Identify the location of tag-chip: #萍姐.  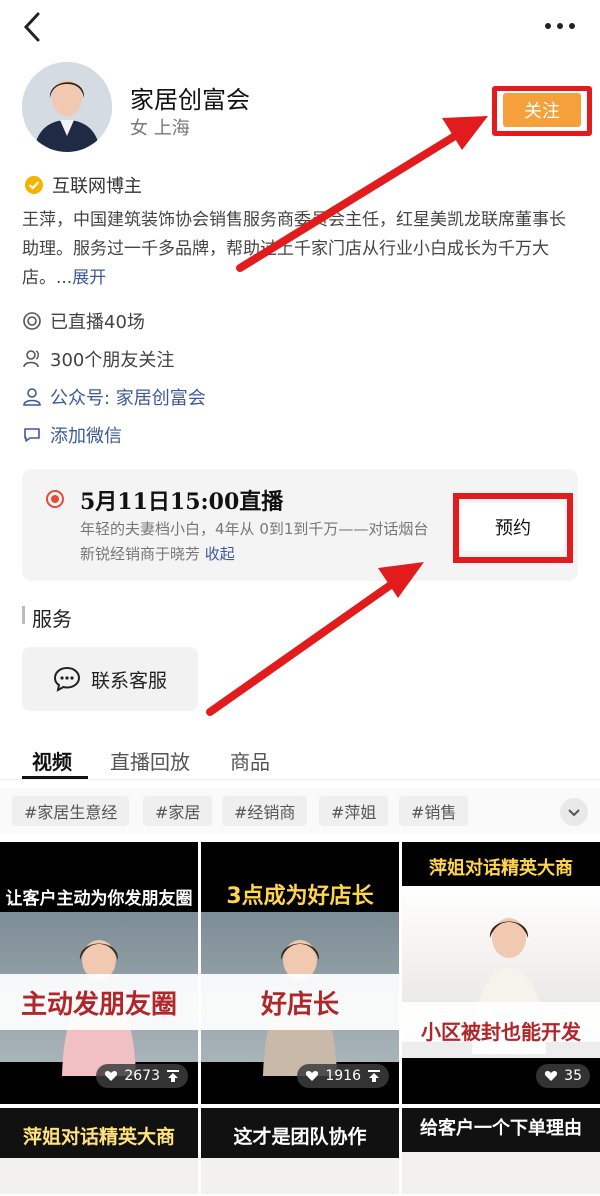
(354, 811).